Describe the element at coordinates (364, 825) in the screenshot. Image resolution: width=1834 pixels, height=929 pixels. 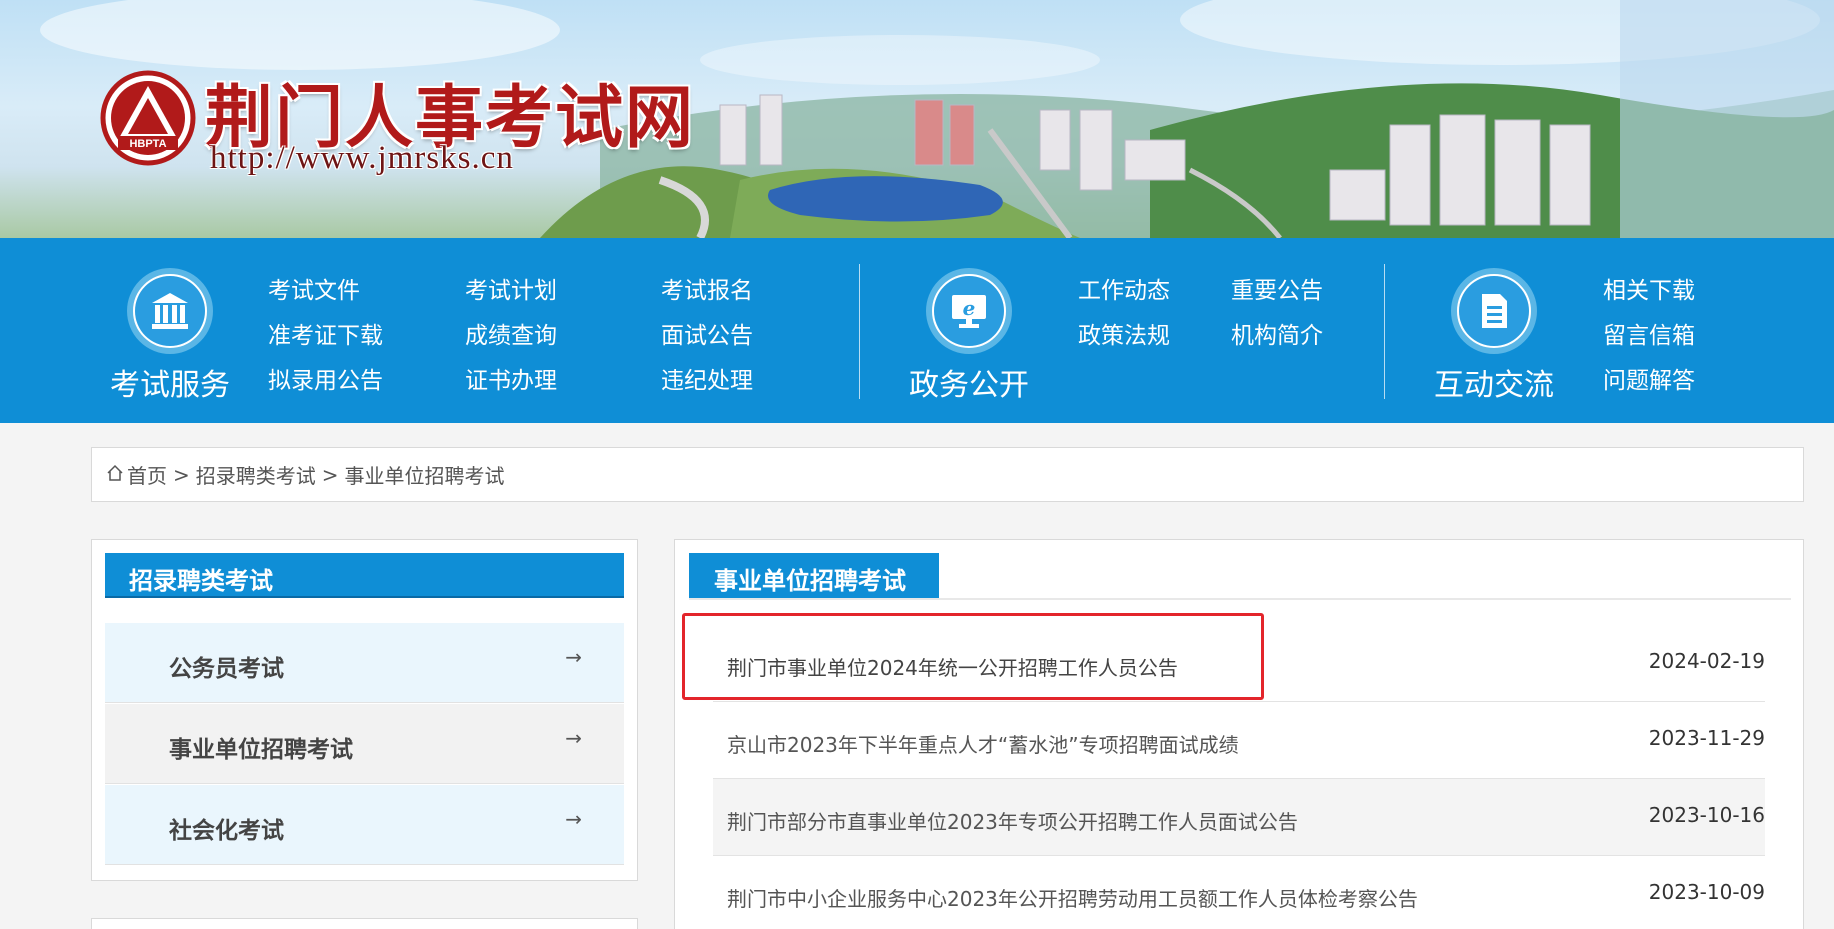
I see `sidebar-item-social-exam: 社会化考试 →` at that location.